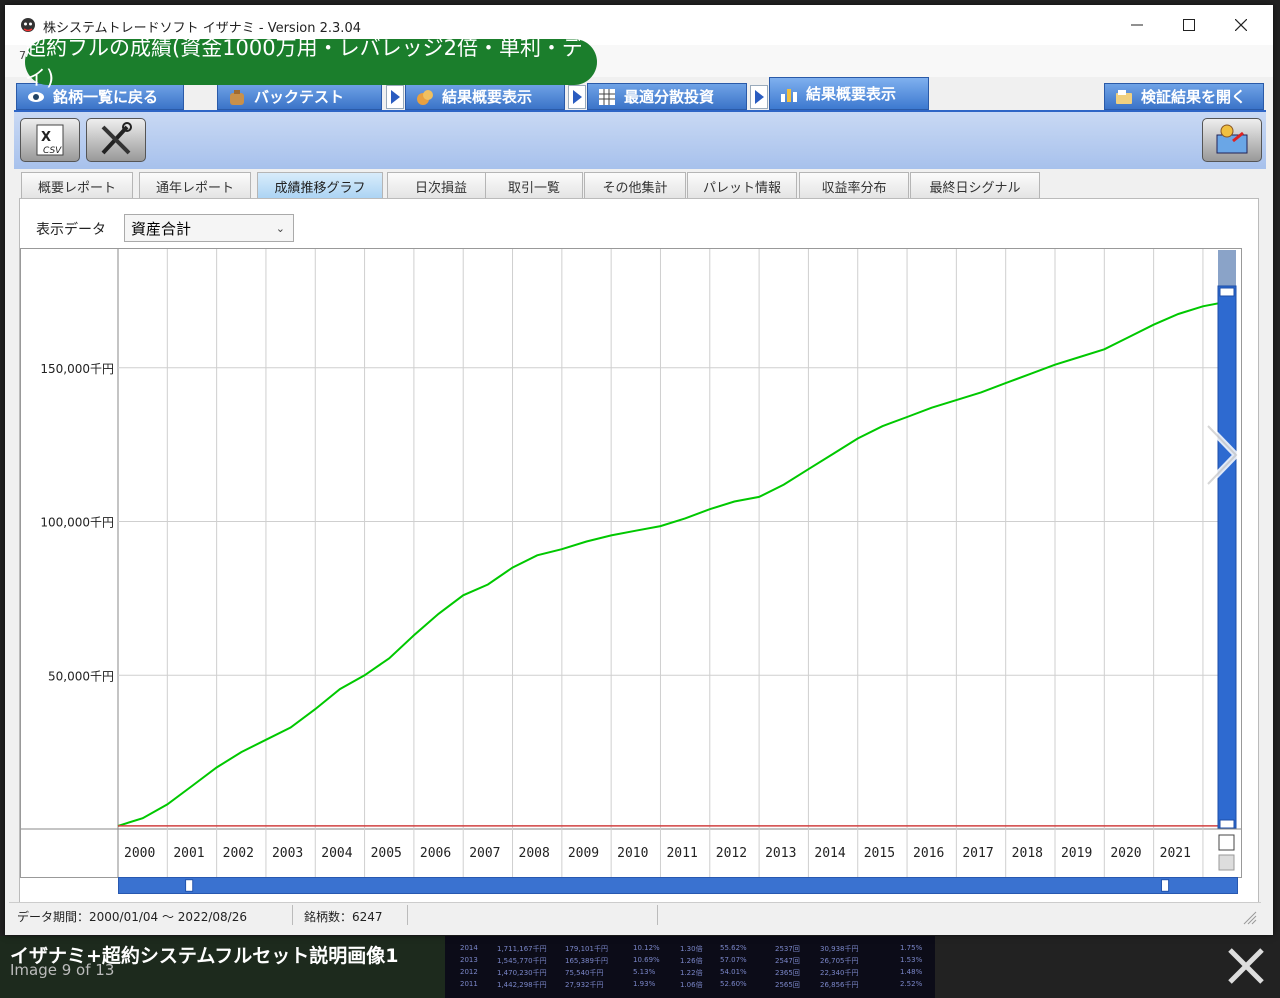 The width and height of the screenshot is (1280, 998). I want to click on x-tick-label: 2005, so click(386, 853).